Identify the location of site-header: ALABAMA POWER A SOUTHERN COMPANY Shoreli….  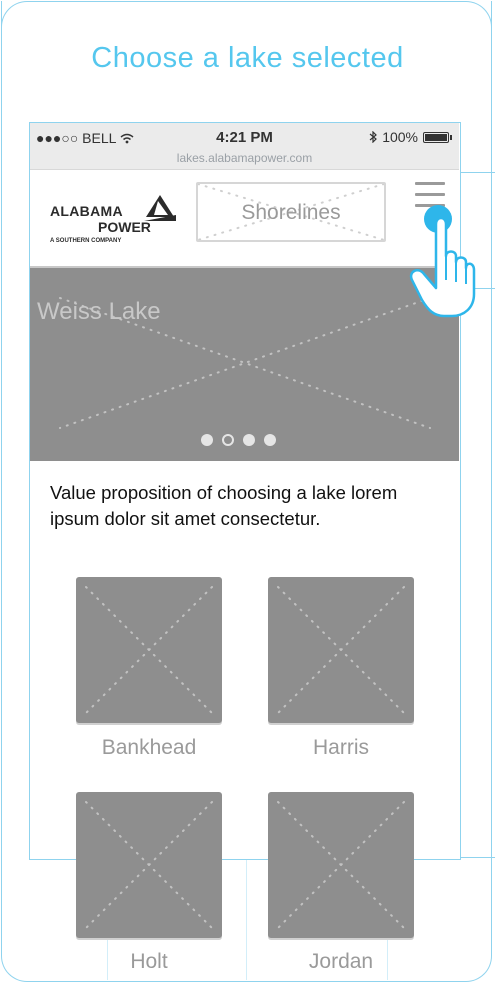
(244, 217).